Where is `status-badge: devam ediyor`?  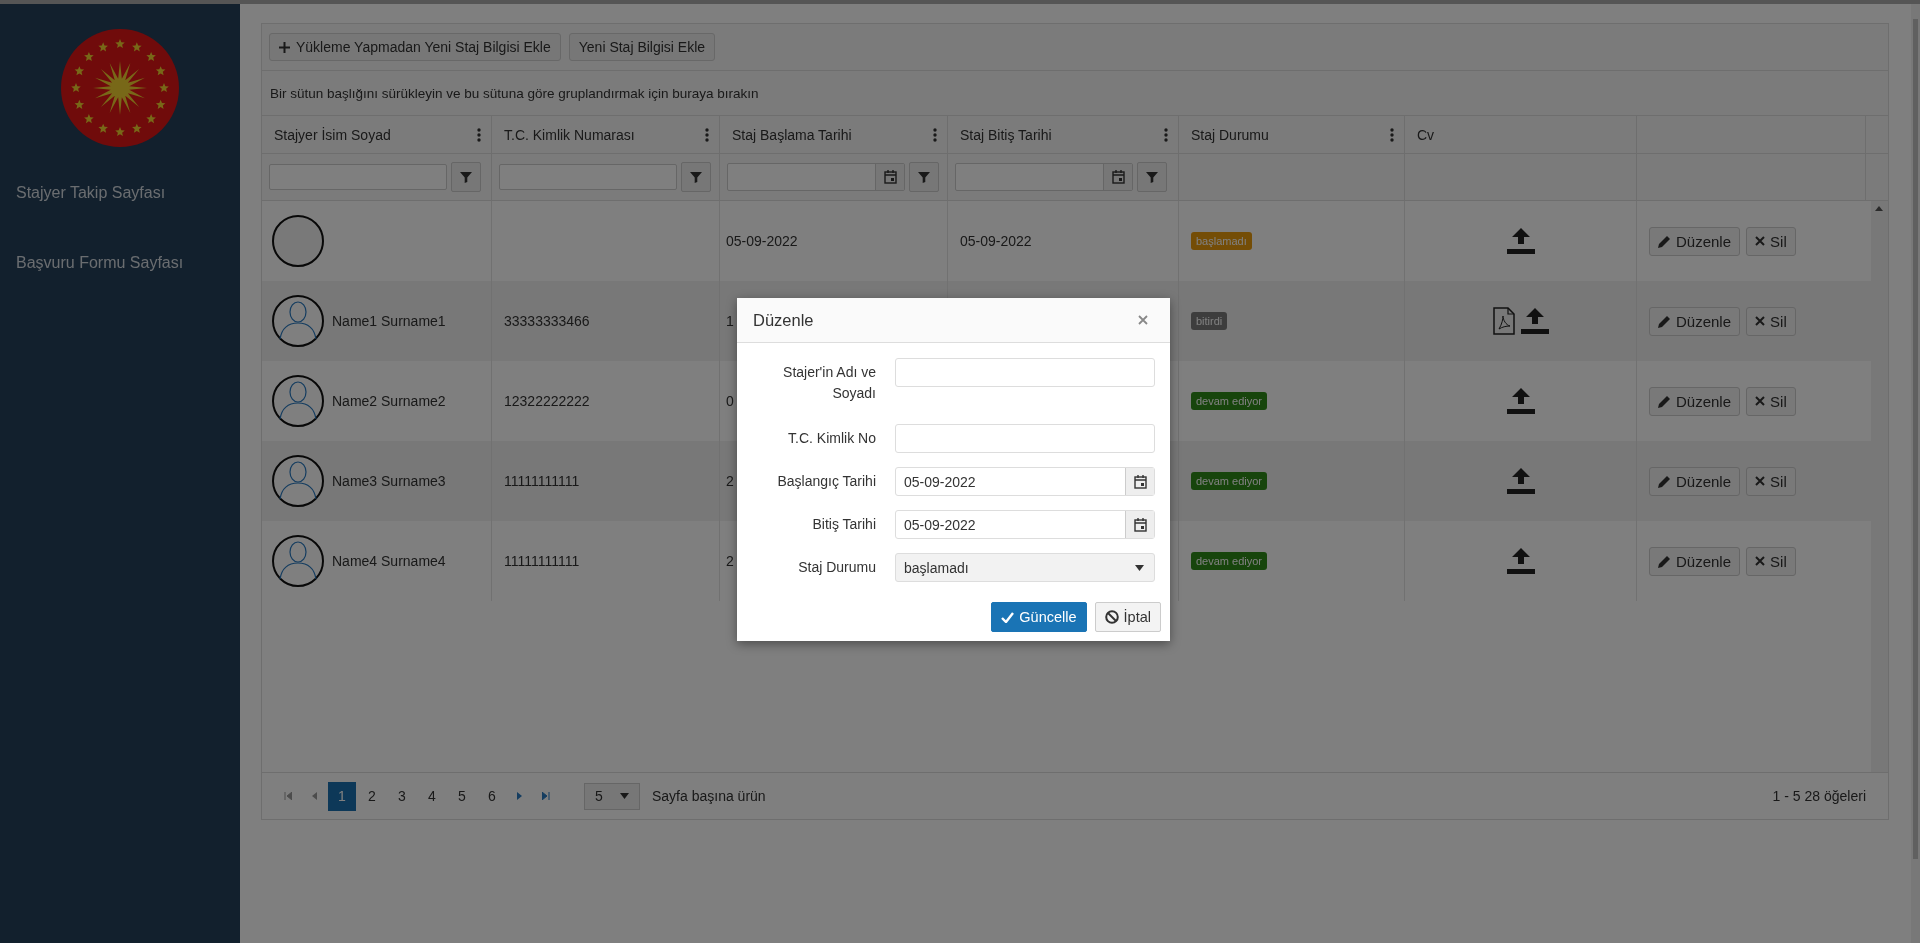
status-badge: devam ediyor is located at coordinates (1229, 401).